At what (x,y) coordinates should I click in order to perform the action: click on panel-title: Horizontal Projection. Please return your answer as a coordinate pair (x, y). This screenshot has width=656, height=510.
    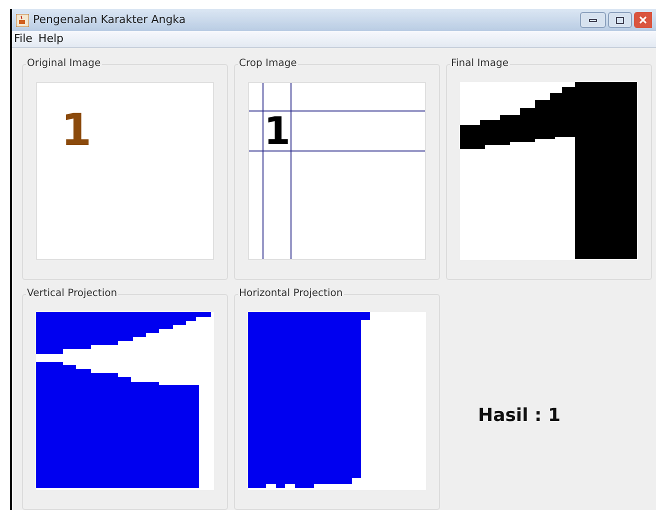
    Looking at the image, I should click on (291, 294).